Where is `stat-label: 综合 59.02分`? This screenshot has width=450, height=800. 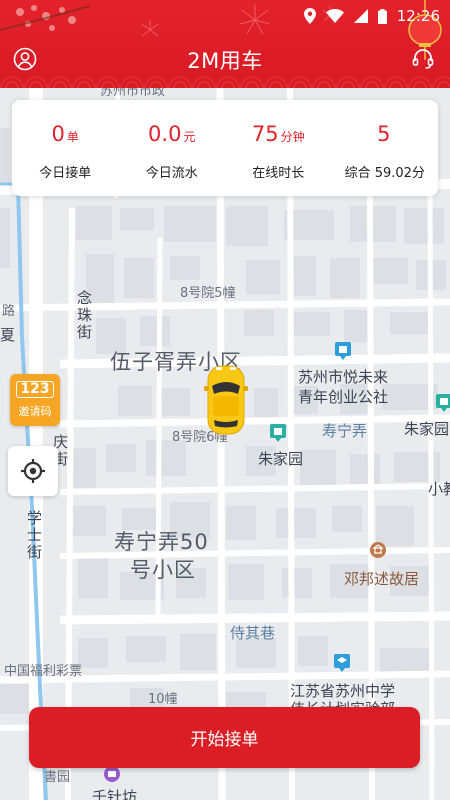
stat-label: 综合 59.02分 is located at coordinates (384, 173).